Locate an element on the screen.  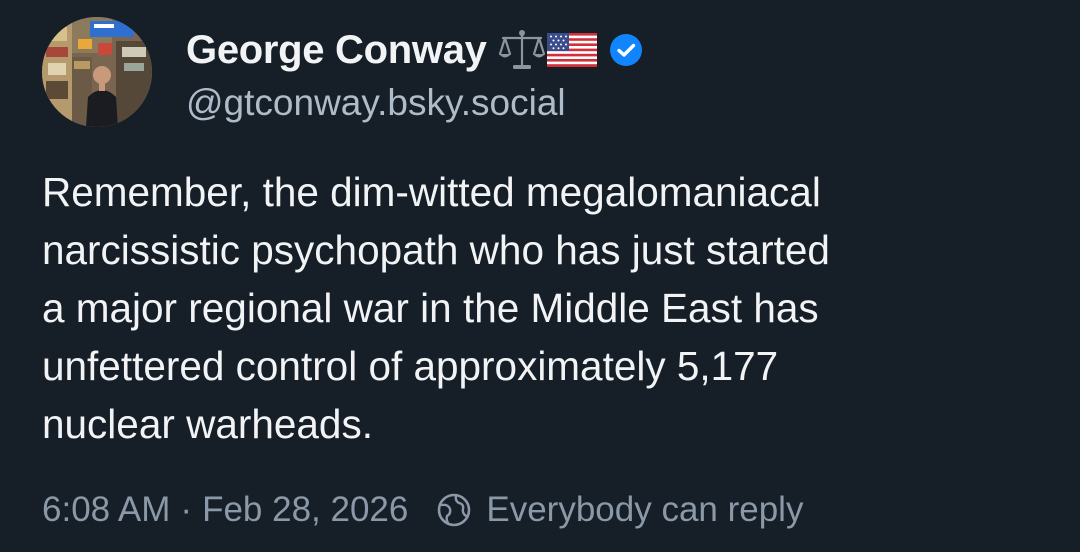
author-name-row: George Conway is located at coordinates (414, 50).